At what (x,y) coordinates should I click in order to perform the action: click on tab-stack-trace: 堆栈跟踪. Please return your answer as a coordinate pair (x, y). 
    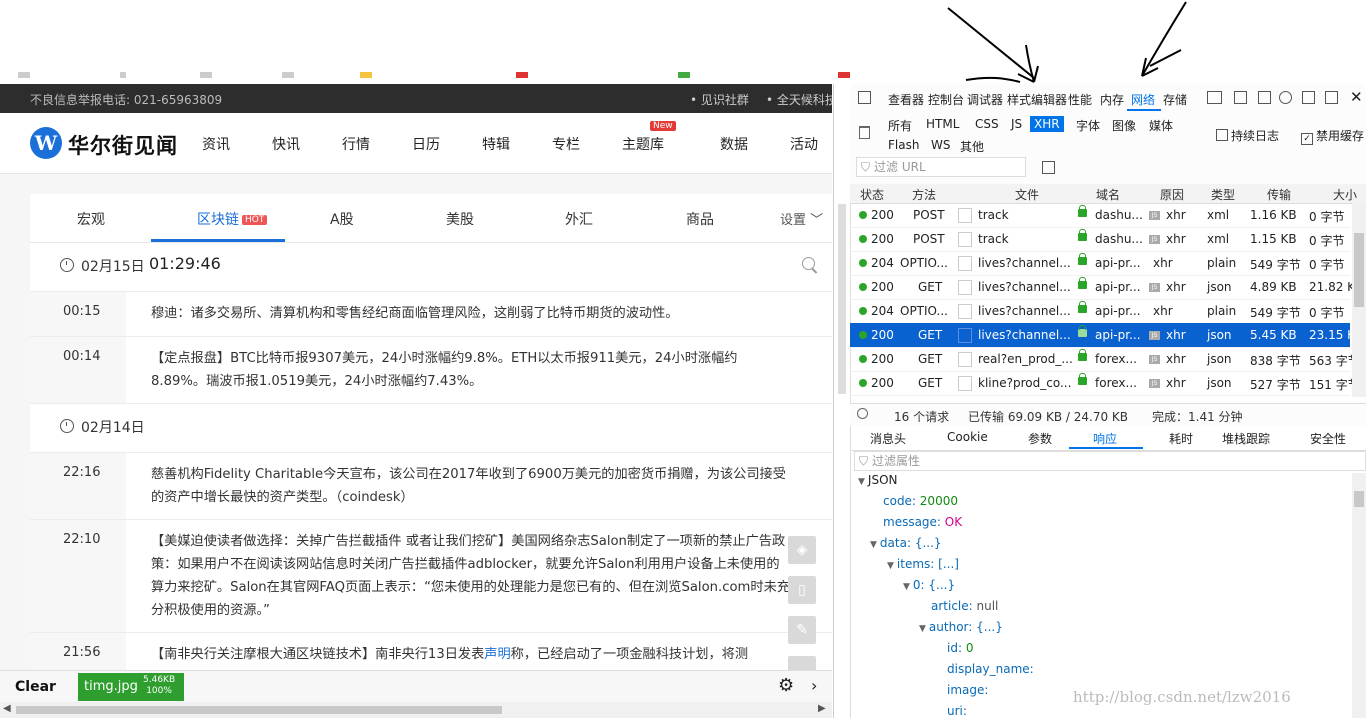
    Looking at the image, I should click on (1246, 438).